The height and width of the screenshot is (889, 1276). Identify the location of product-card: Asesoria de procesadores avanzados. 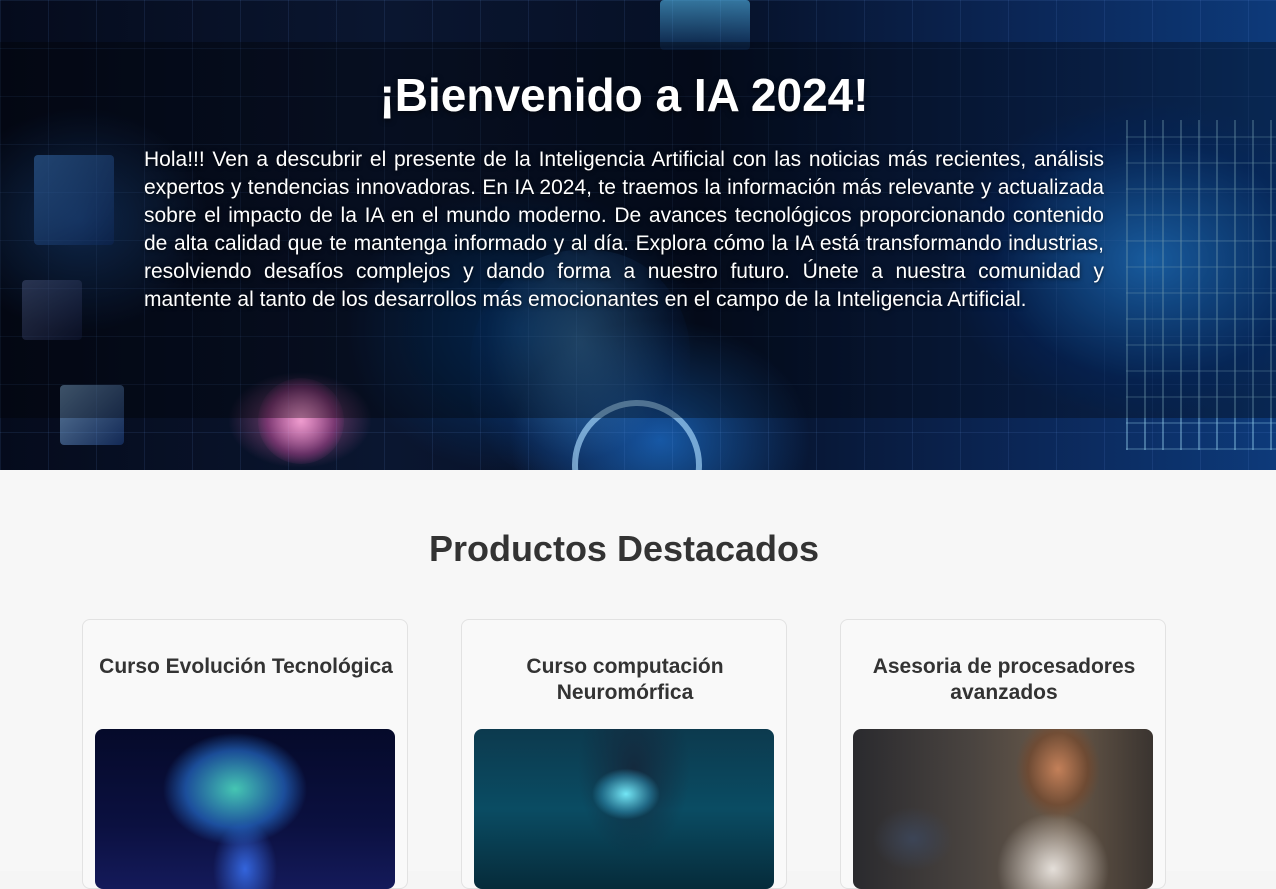
(1003, 754).